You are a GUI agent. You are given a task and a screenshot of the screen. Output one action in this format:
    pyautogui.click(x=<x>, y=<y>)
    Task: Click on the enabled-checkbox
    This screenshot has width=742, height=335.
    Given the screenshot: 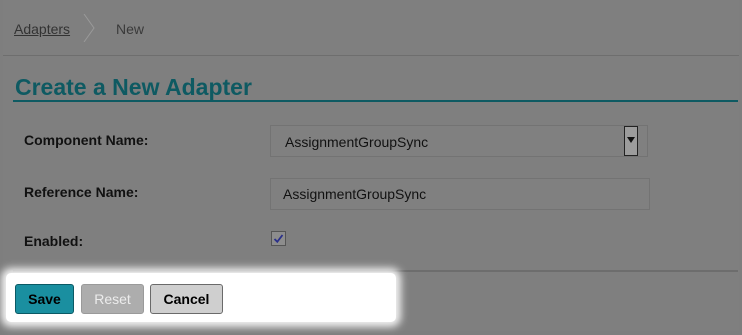 What is the action you would take?
    pyautogui.click(x=278, y=238)
    